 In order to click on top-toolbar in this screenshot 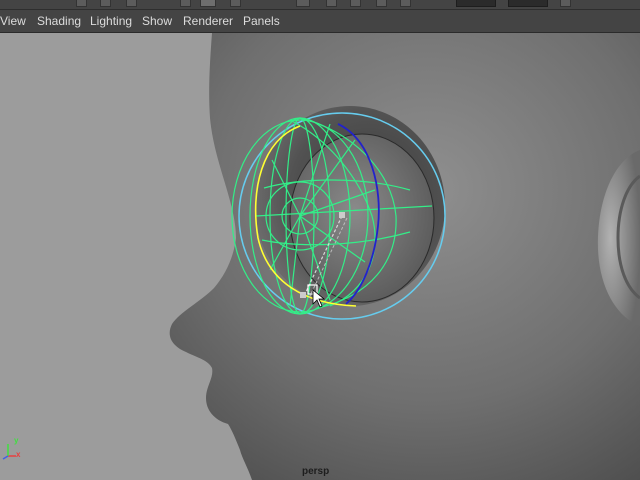, I will do `click(320, 5)`.